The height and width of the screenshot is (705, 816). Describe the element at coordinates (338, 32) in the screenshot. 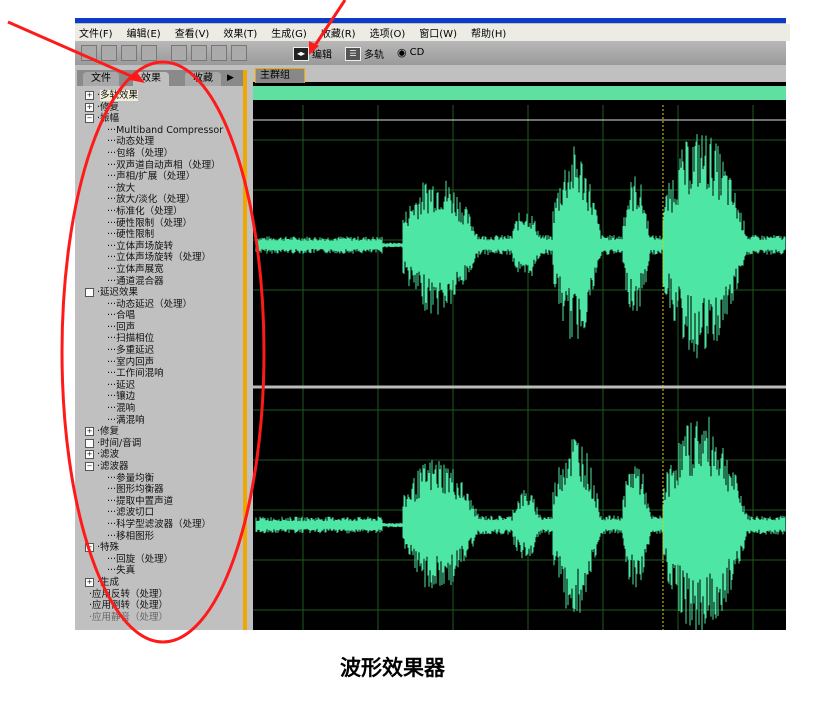

I see `menu-item: 收藏(R)` at that location.